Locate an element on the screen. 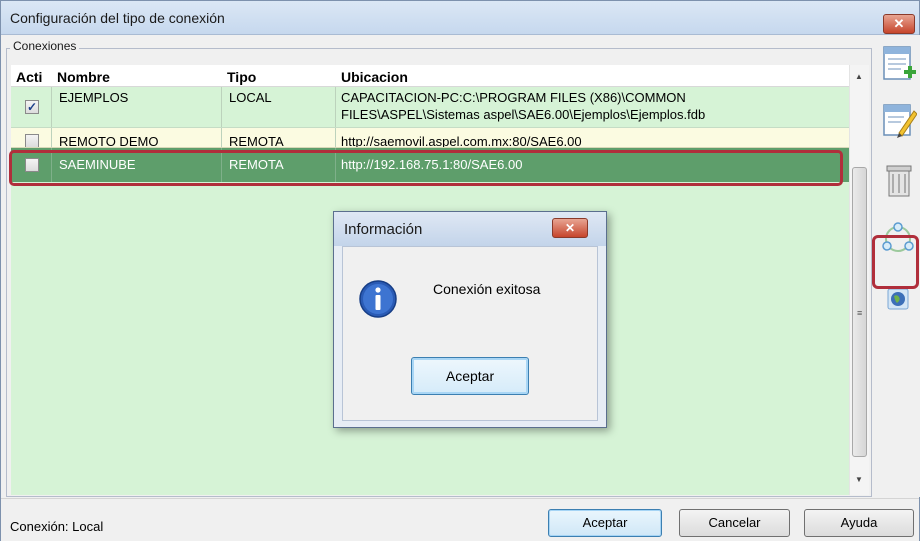  connection-status-text: Conexión: Local is located at coordinates (57, 526).